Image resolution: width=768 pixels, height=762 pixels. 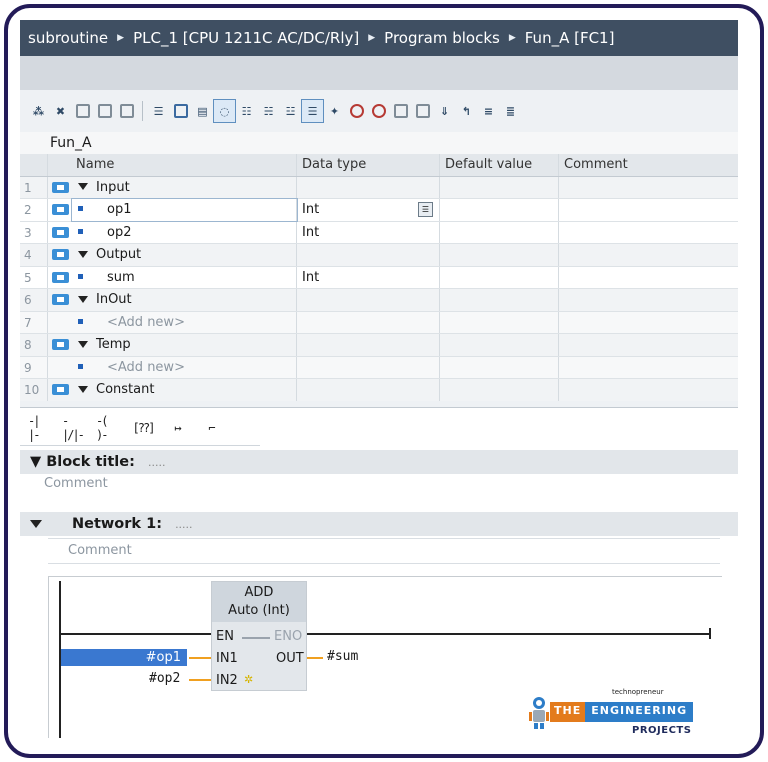 I want to click on add-instruction-box: ADD Auto (Int) EN ENO IN1 OUT IN2 ✲, so click(x=259, y=636).